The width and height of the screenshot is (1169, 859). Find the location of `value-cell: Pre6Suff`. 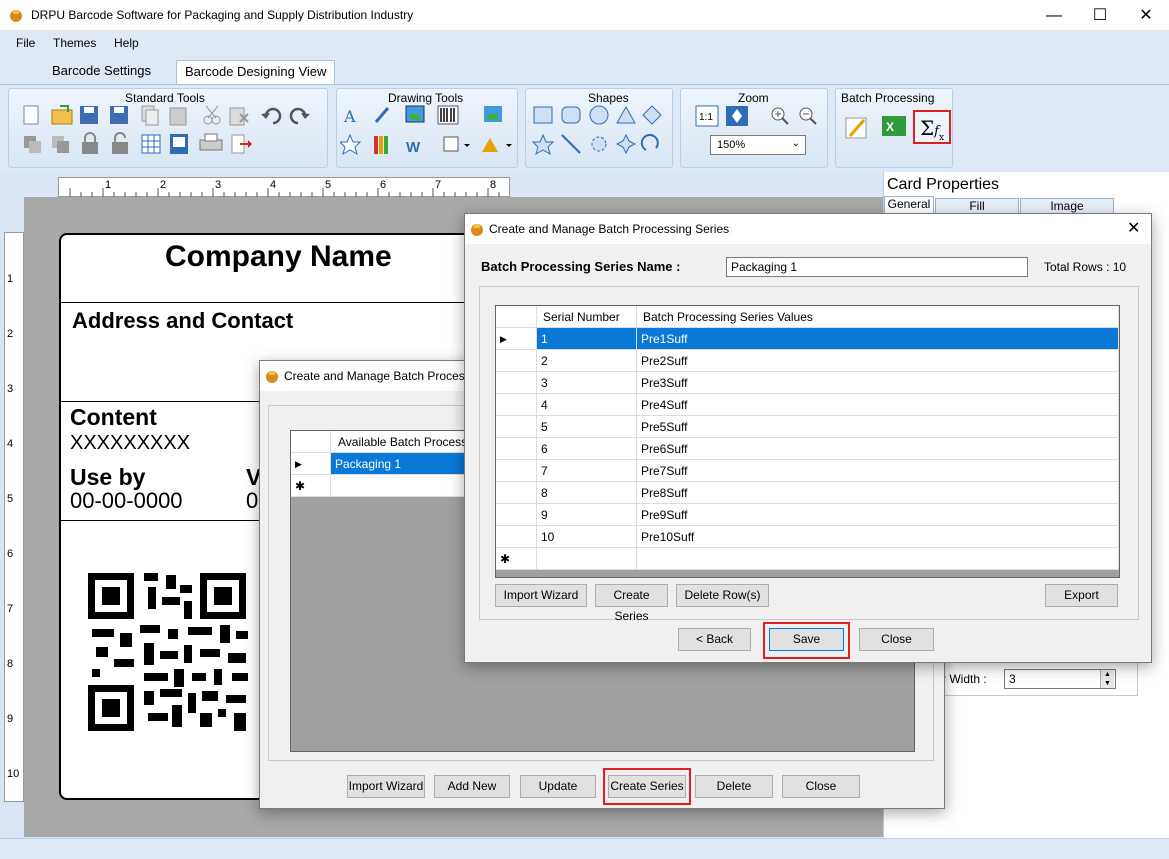

value-cell: Pre6Suff is located at coordinates (878, 449).